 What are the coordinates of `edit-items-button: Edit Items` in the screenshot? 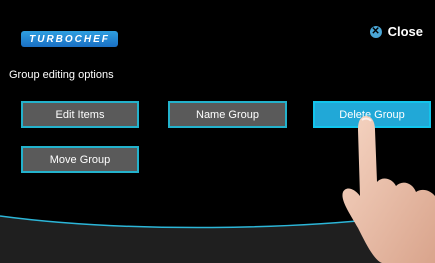 It's located at (80, 114).